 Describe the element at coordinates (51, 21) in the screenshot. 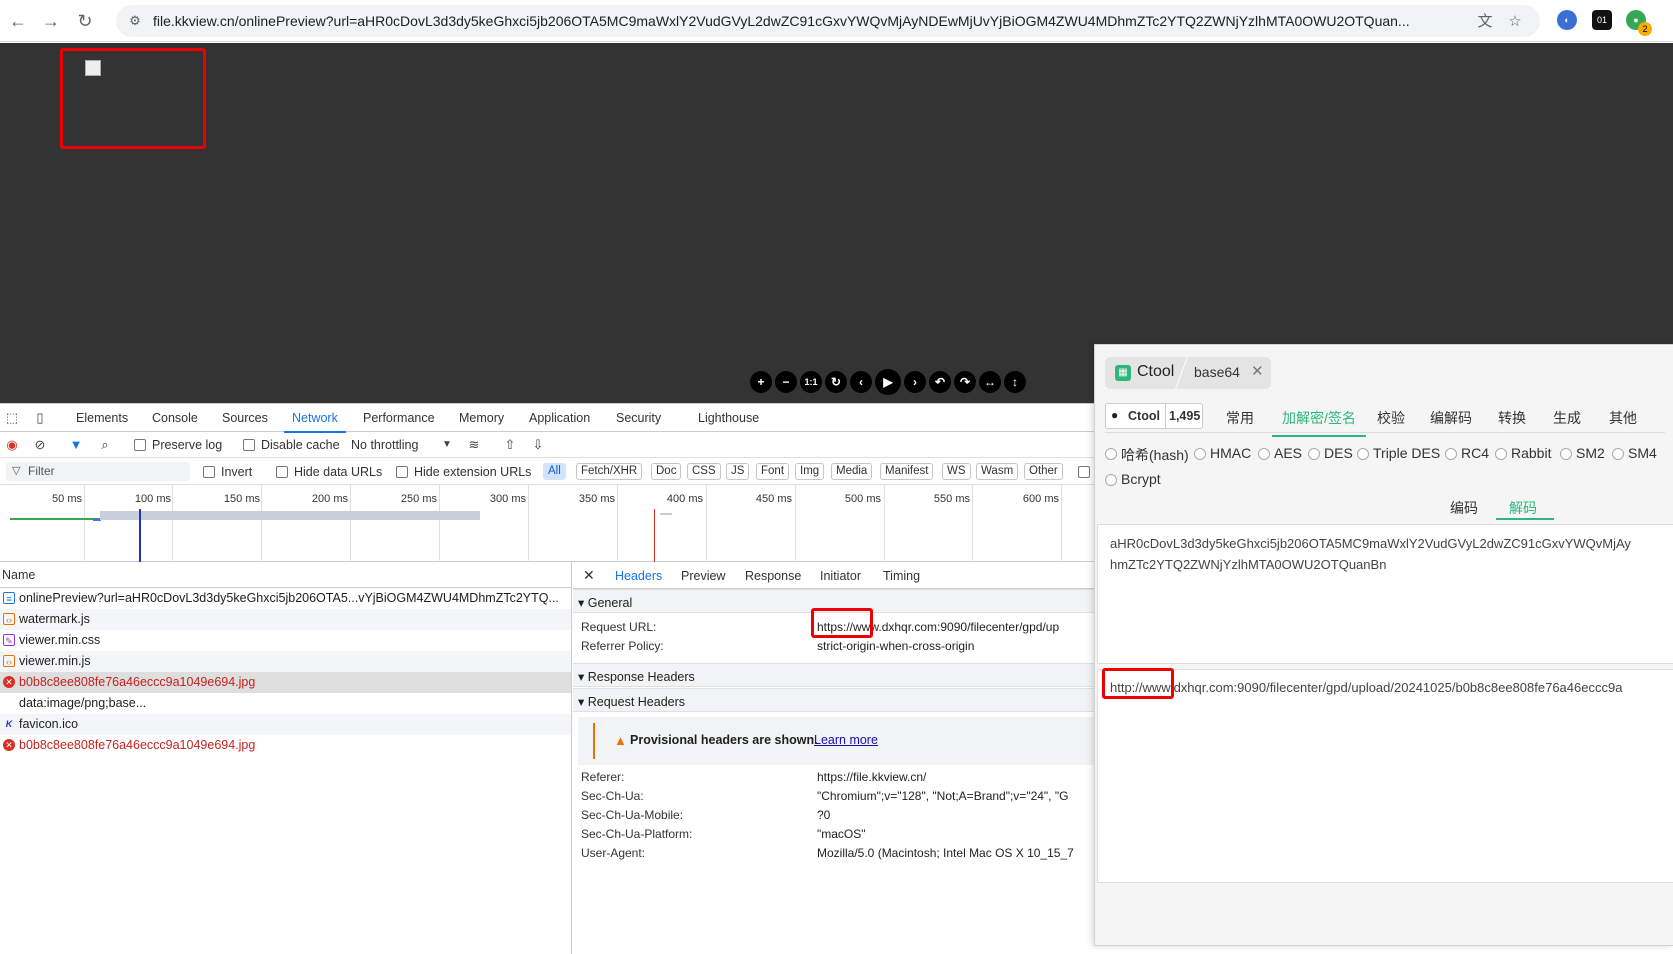

I see `forward-icon: →` at that location.